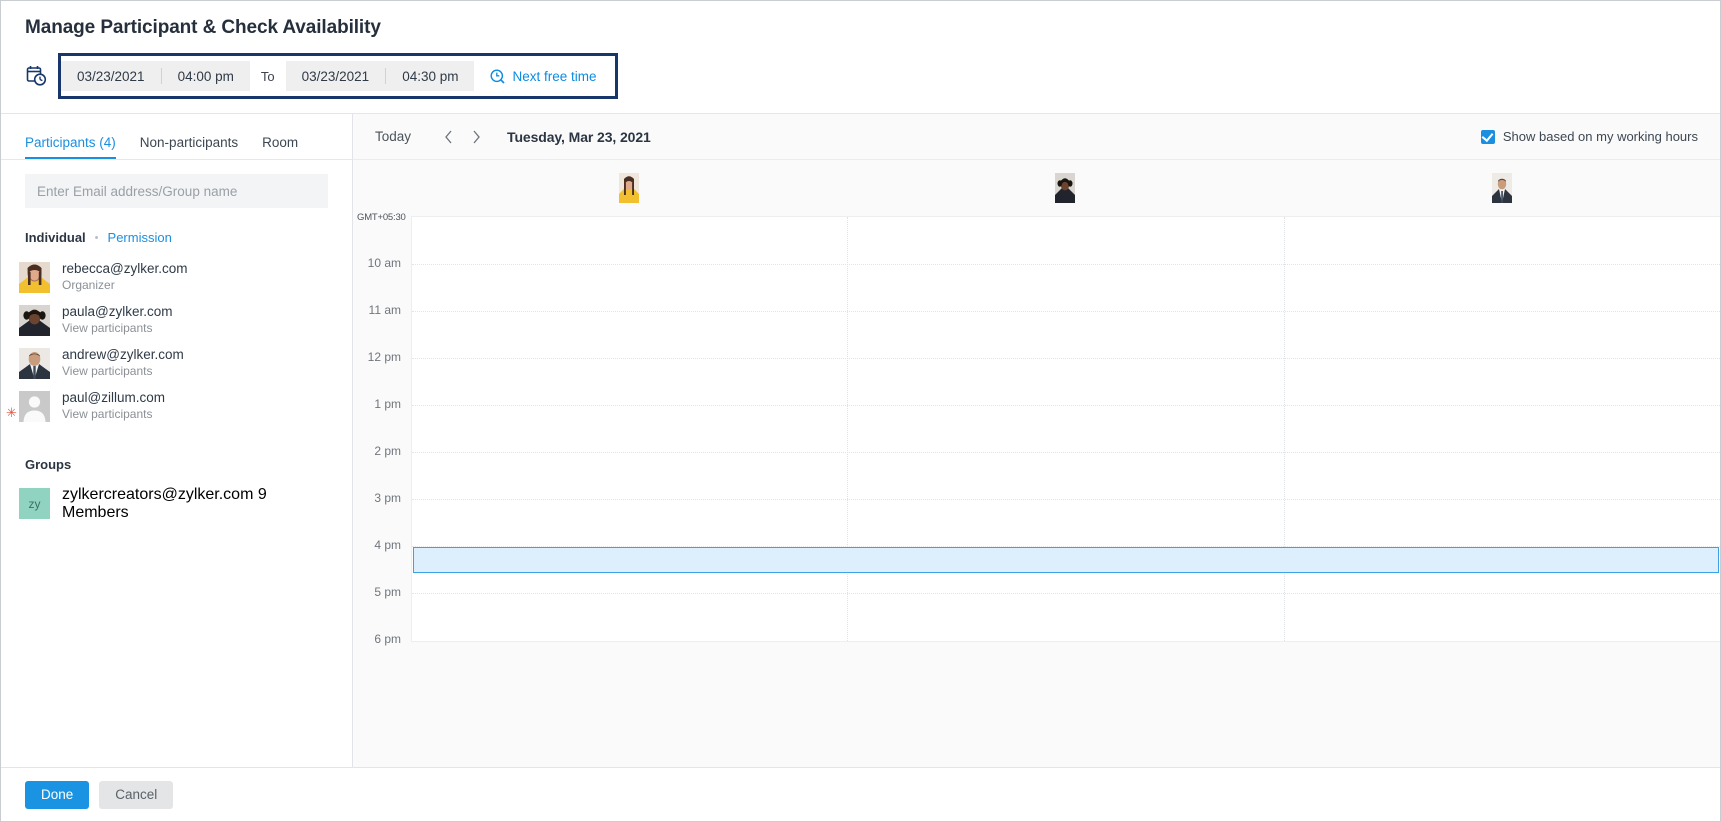 The image size is (1721, 822). I want to click on checkbox-checked-icon, so click(1487, 136).